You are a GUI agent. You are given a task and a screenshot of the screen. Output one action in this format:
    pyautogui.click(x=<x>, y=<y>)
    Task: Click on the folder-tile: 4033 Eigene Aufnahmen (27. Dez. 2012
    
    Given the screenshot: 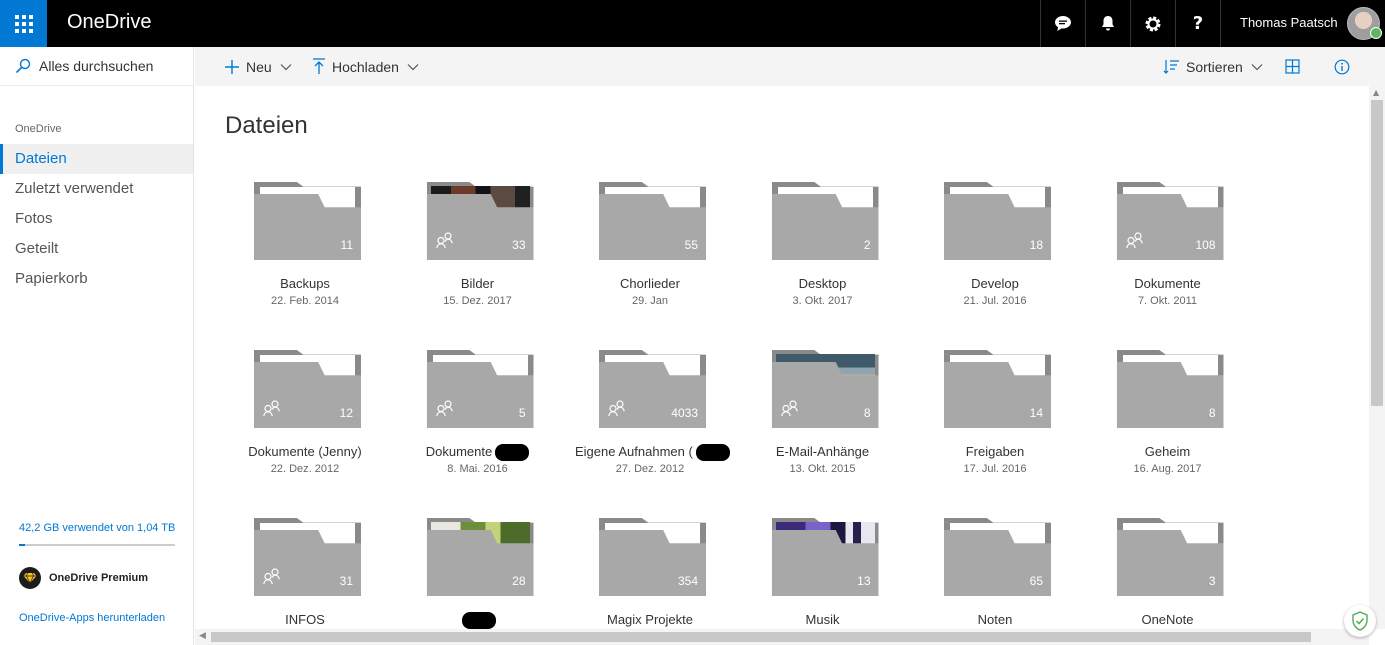 What is the action you would take?
    pyautogui.click(x=652, y=420)
    